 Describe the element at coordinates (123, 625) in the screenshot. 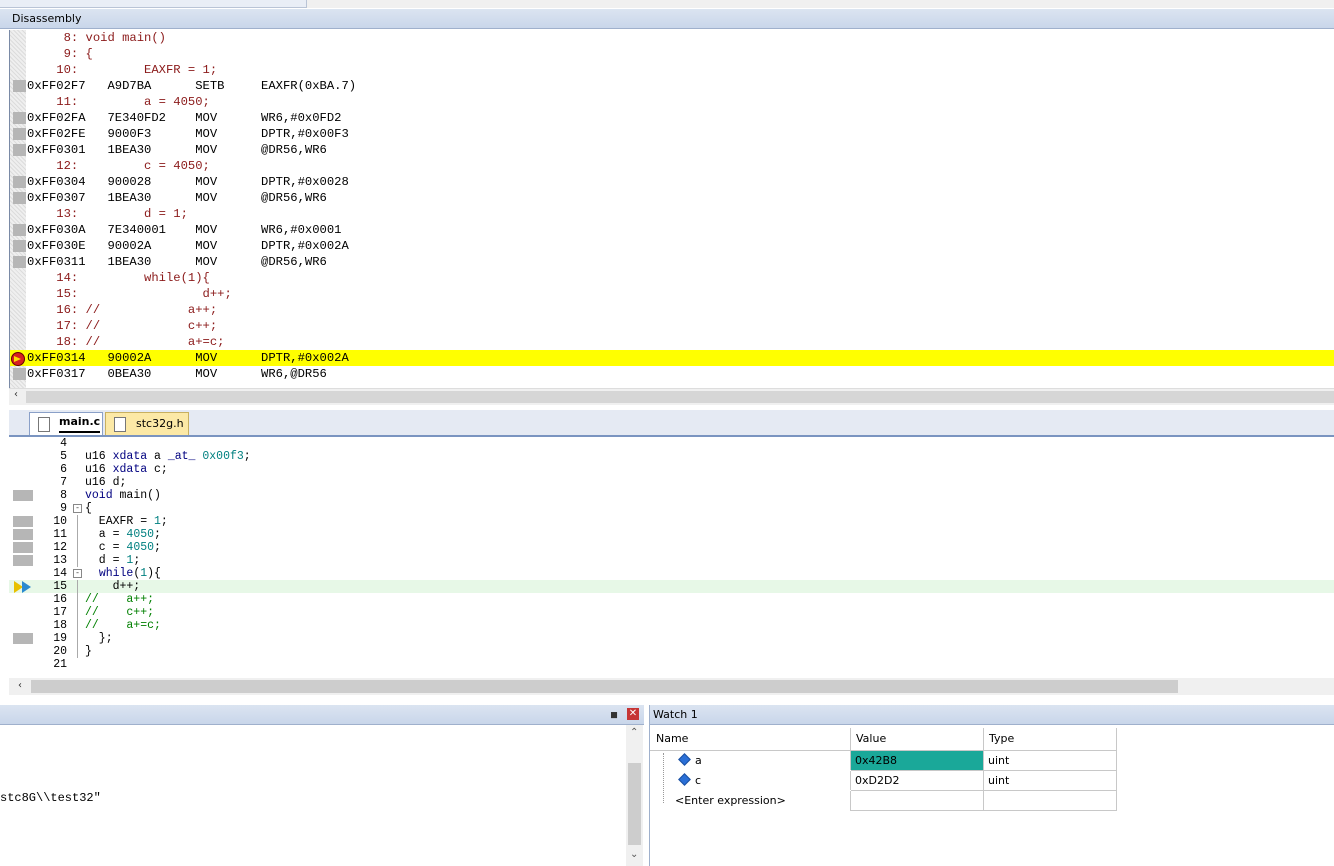

I see `code-text: // a+=c;` at that location.